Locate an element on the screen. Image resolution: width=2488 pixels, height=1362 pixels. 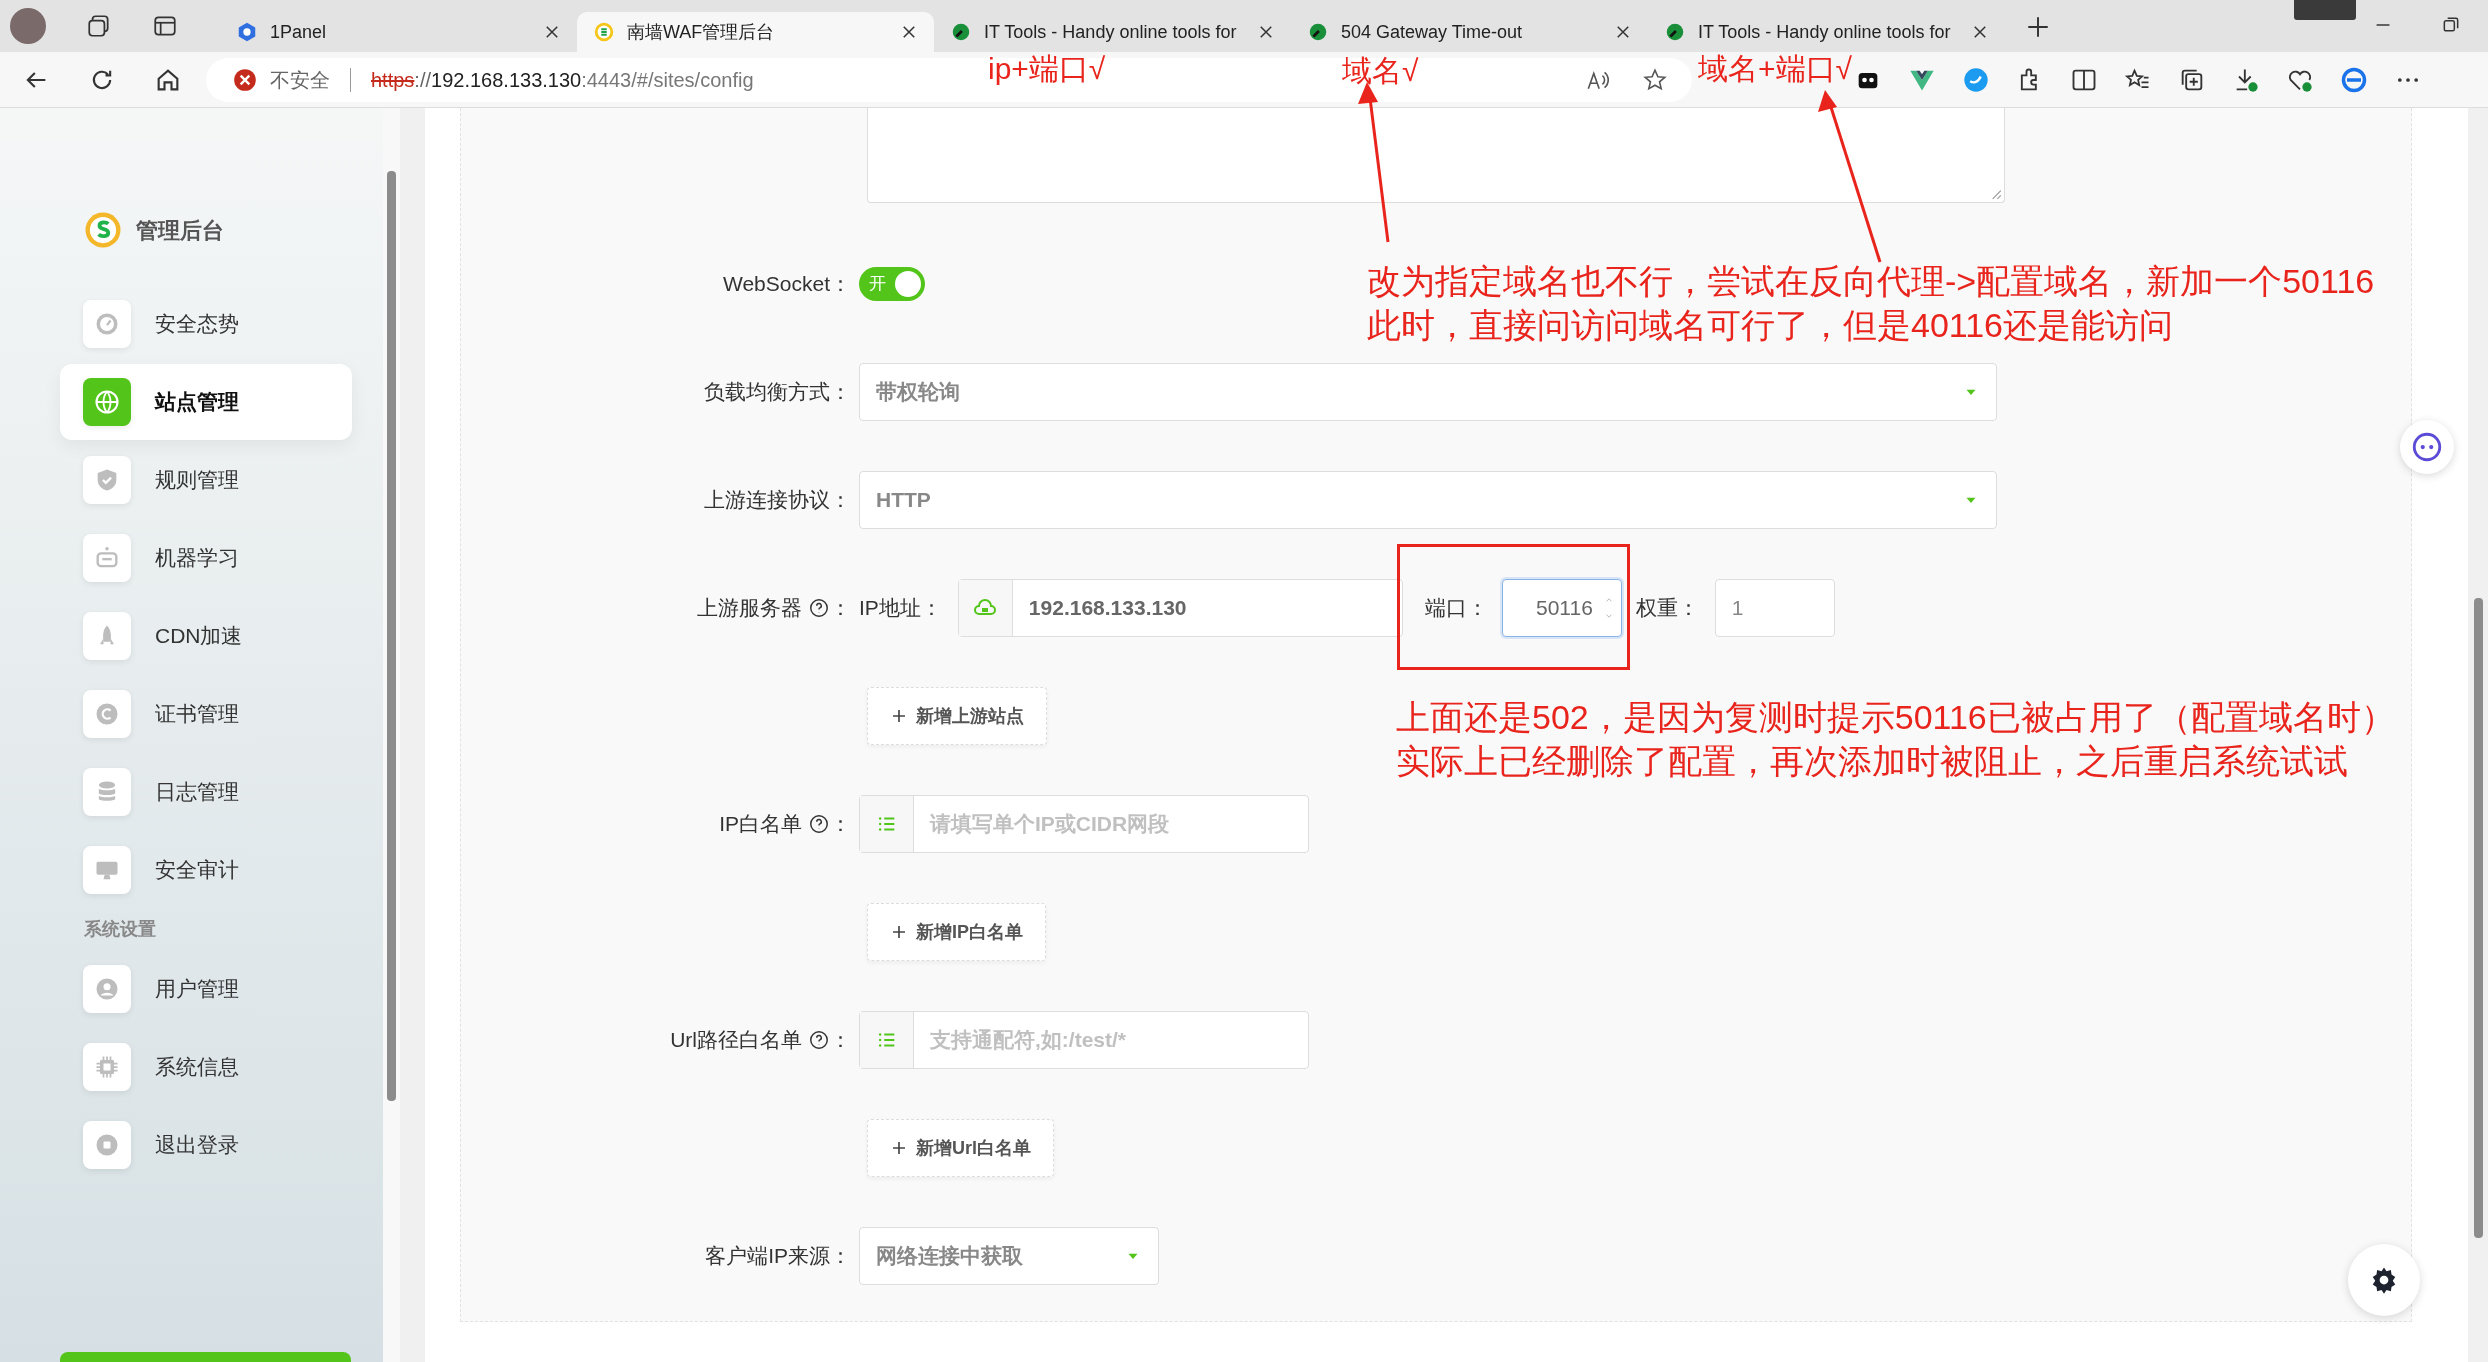
browser-tab: 南墙WAF管理后台 is located at coordinates (755, 32).